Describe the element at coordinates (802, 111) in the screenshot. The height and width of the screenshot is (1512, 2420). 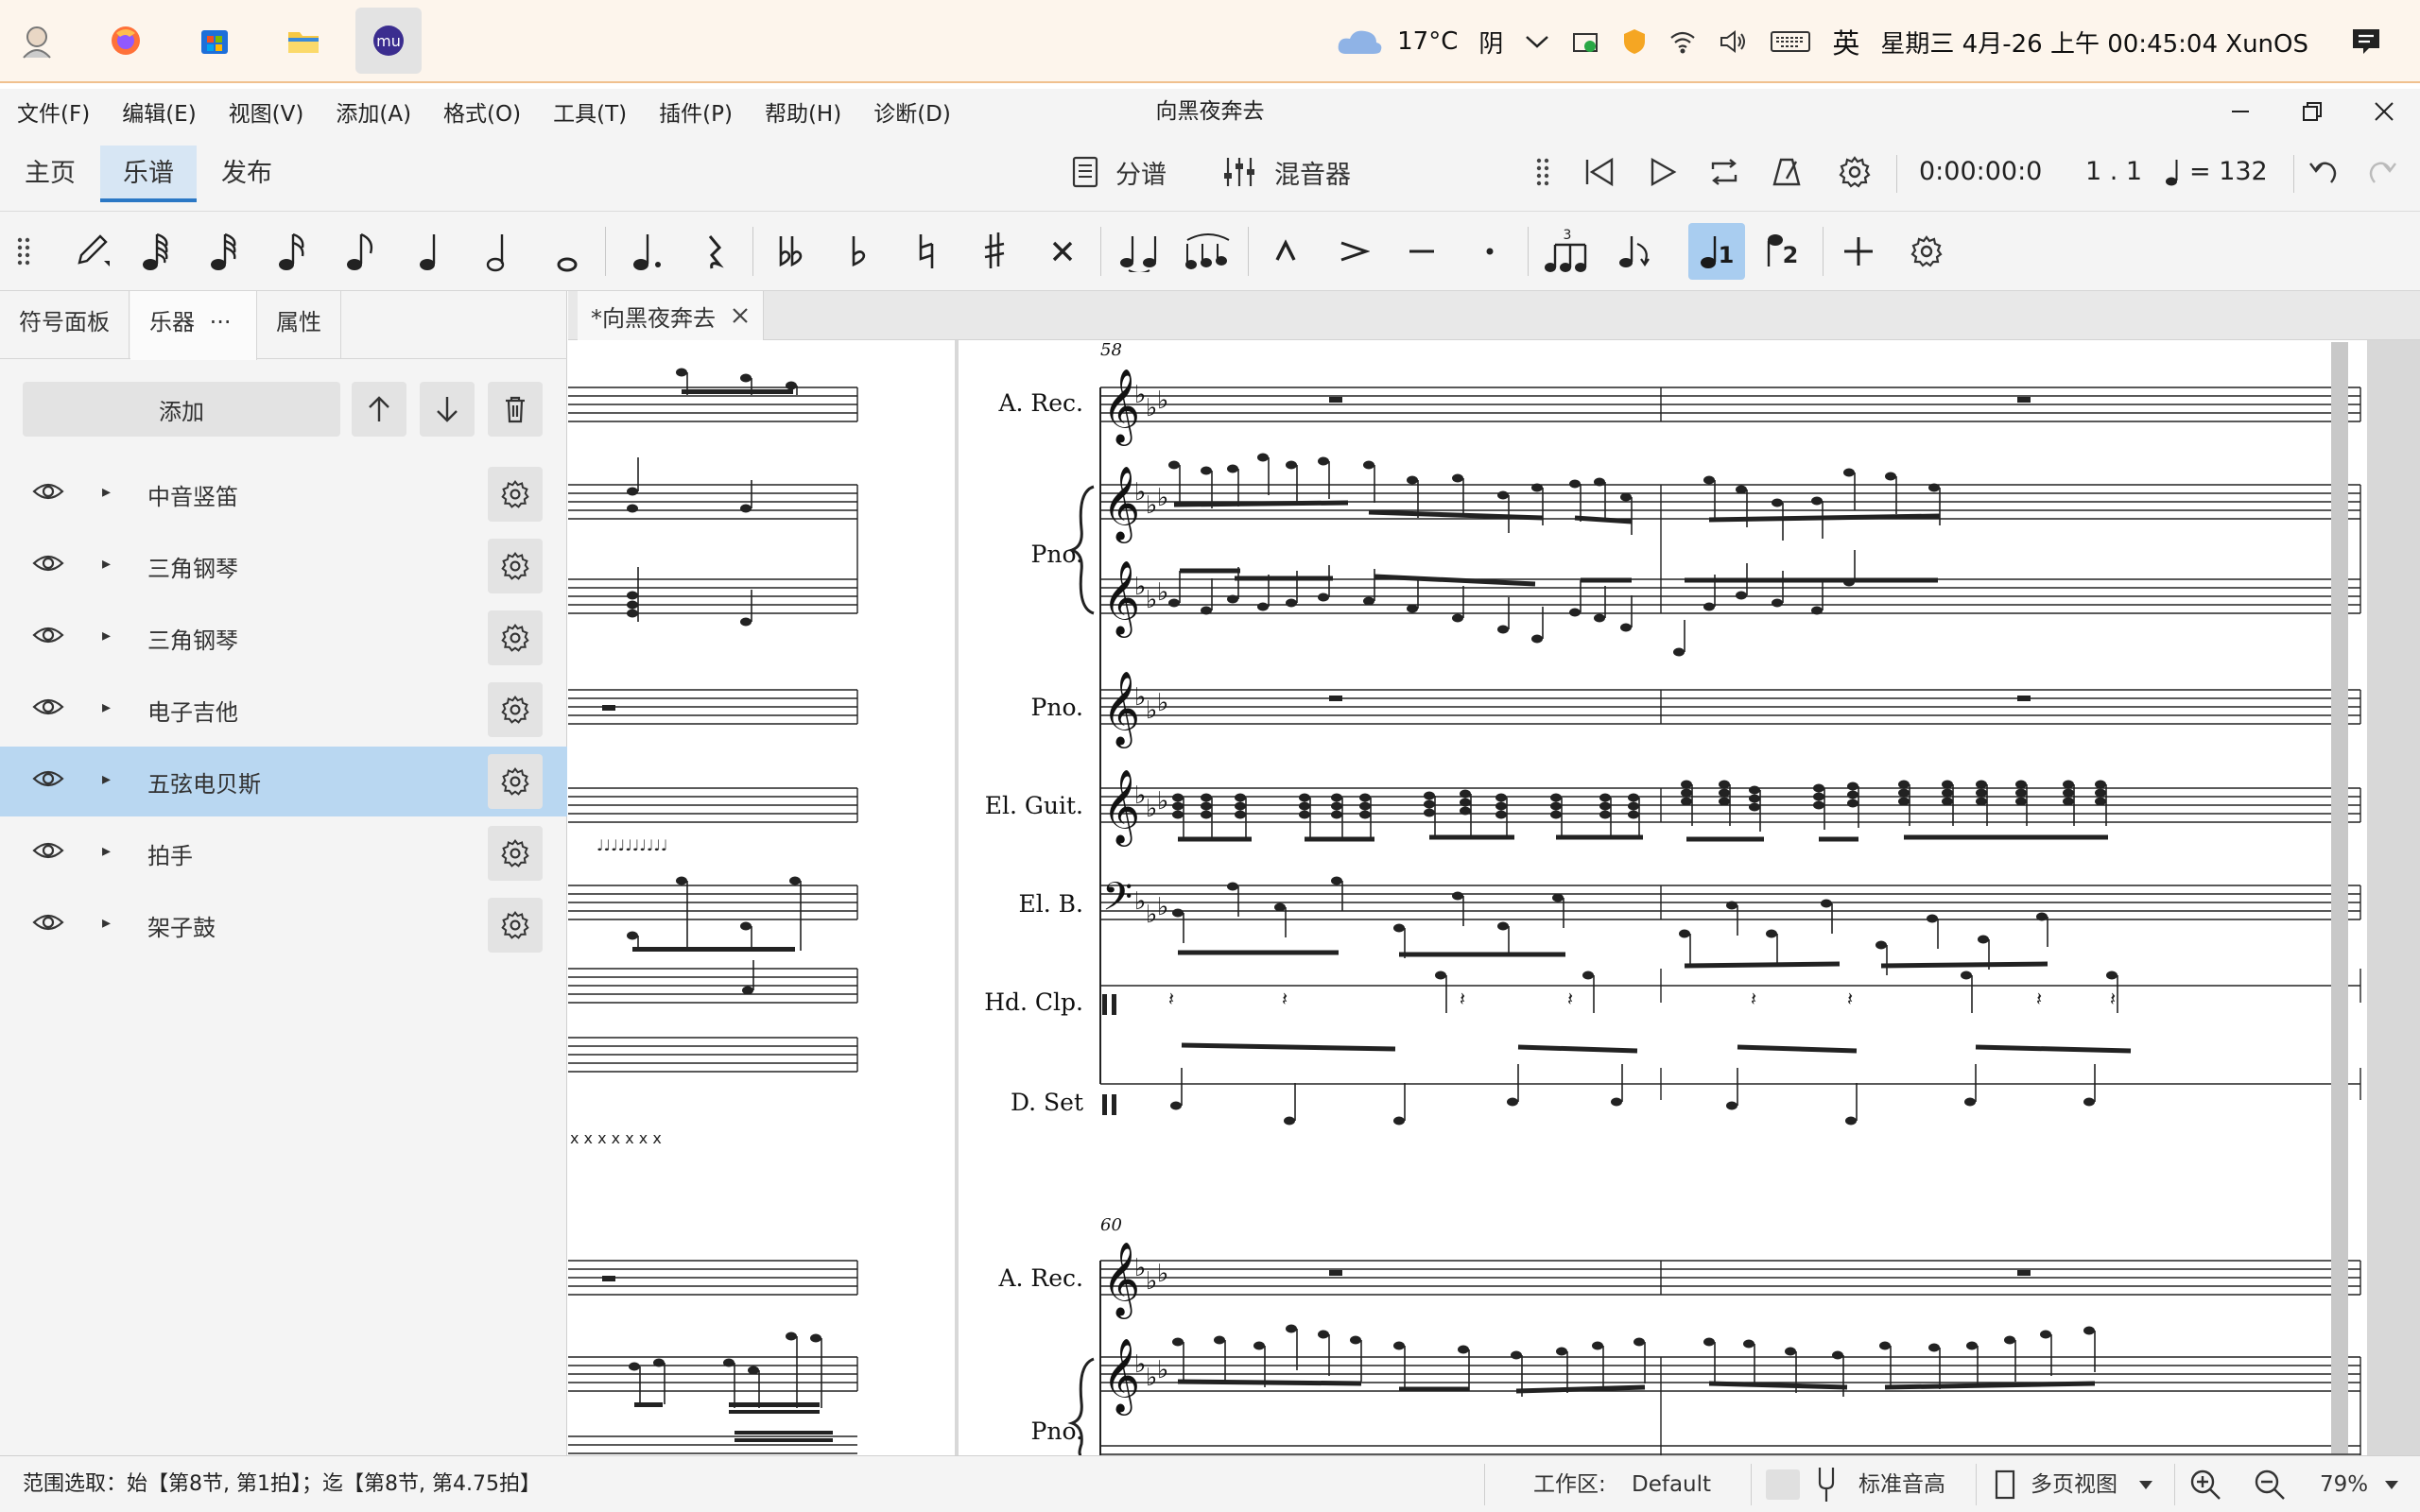
I see `menu-help: 帮助(H)` at that location.